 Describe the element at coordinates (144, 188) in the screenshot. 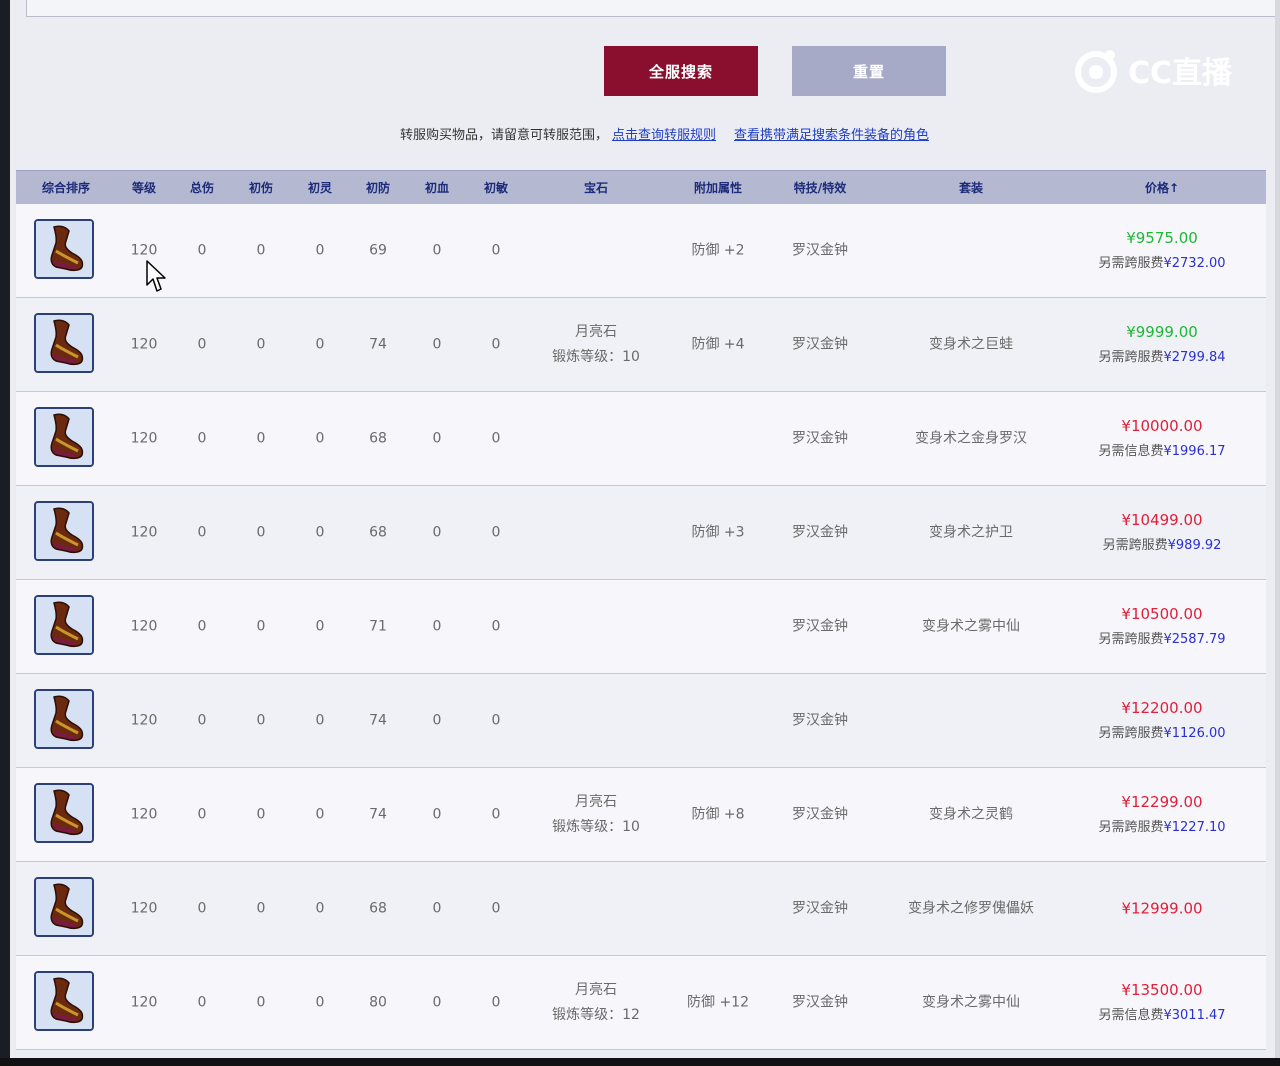

I see `column-header-1: 等级` at that location.